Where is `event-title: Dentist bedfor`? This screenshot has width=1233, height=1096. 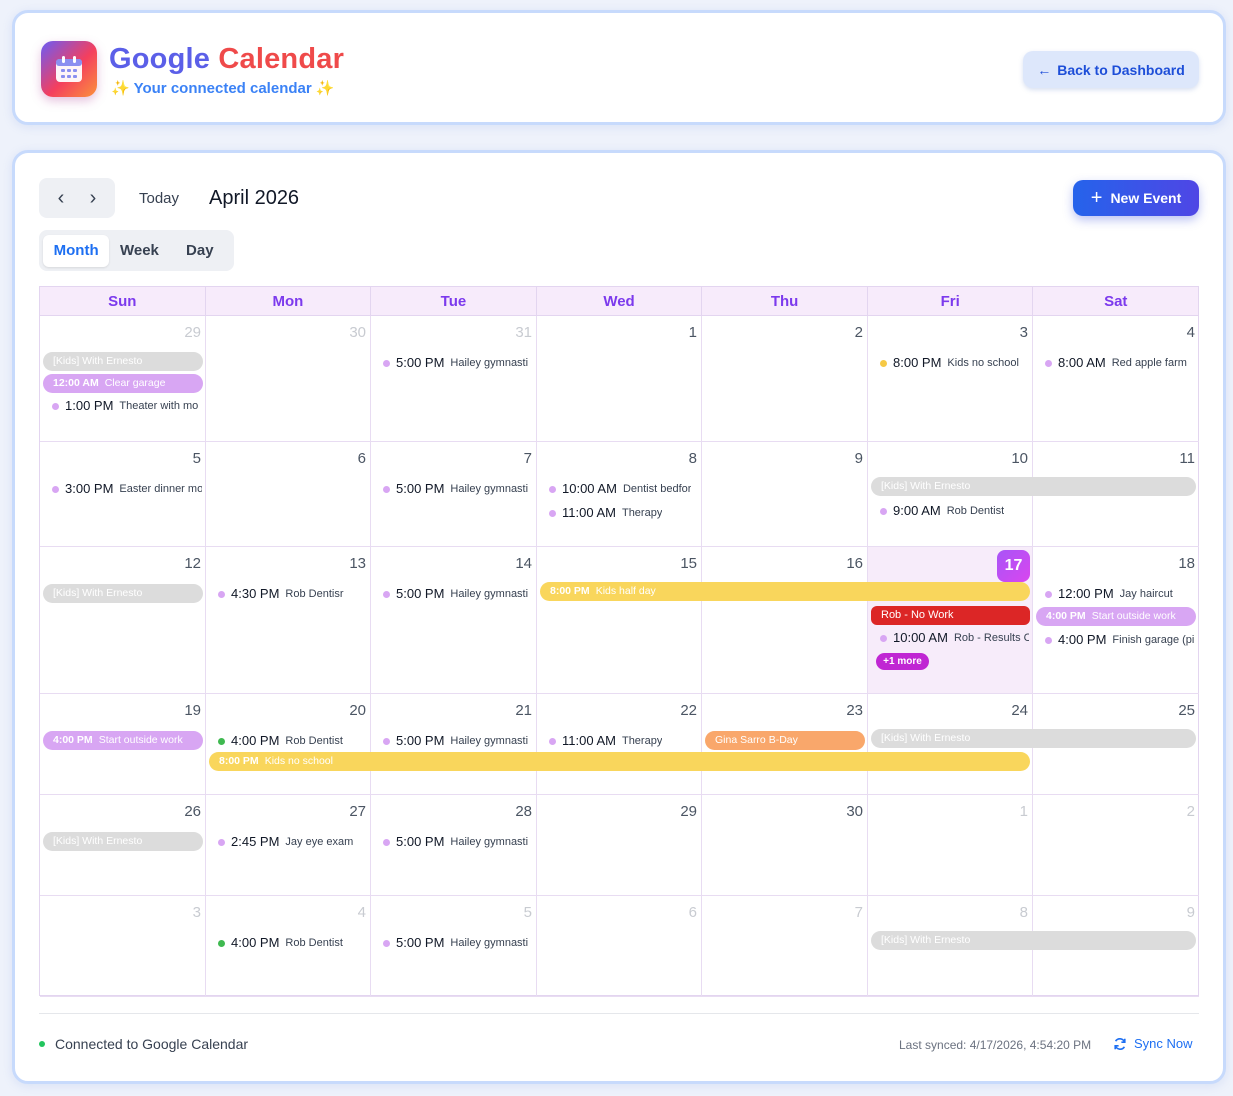 event-title: Dentist bedfor is located at coordinates (657, 489).